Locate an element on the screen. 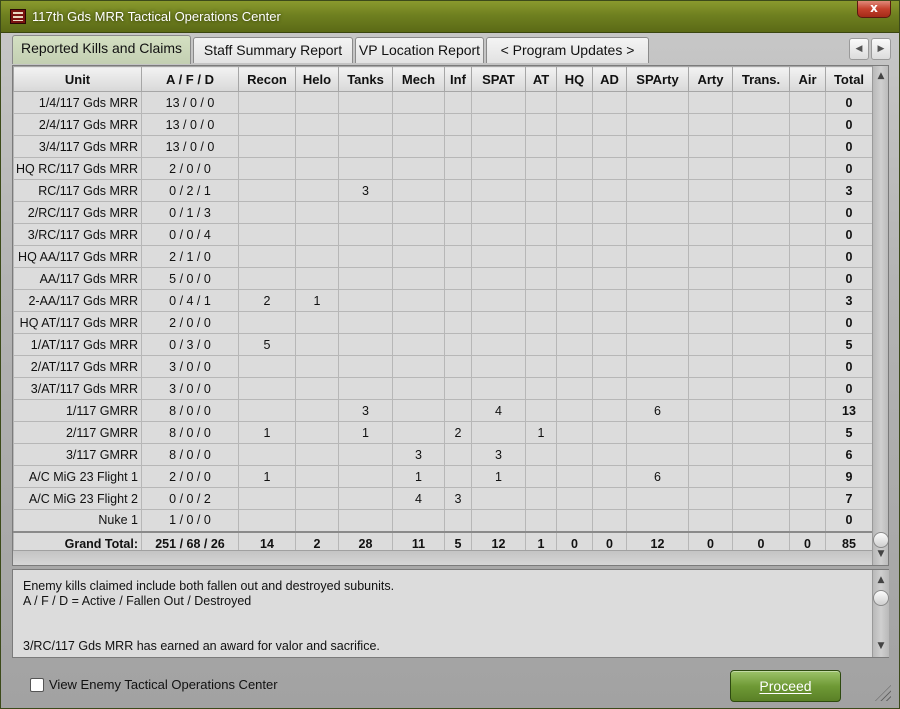 The width and height of the screenshot is (900, 709). tab-staff-summary: Staff Summary Report is located at coordinates (273, 50).